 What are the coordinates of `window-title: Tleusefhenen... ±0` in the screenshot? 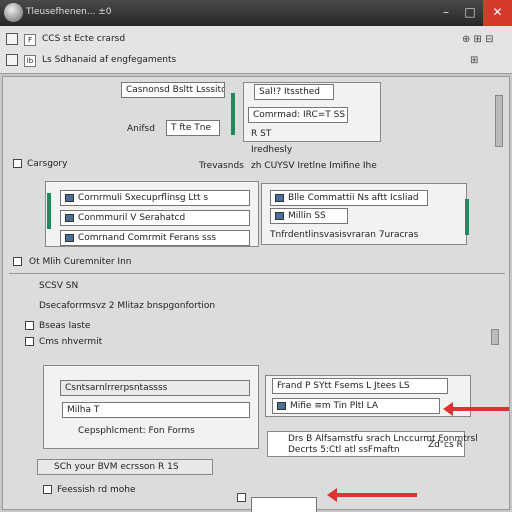 It's located at (69, 12).